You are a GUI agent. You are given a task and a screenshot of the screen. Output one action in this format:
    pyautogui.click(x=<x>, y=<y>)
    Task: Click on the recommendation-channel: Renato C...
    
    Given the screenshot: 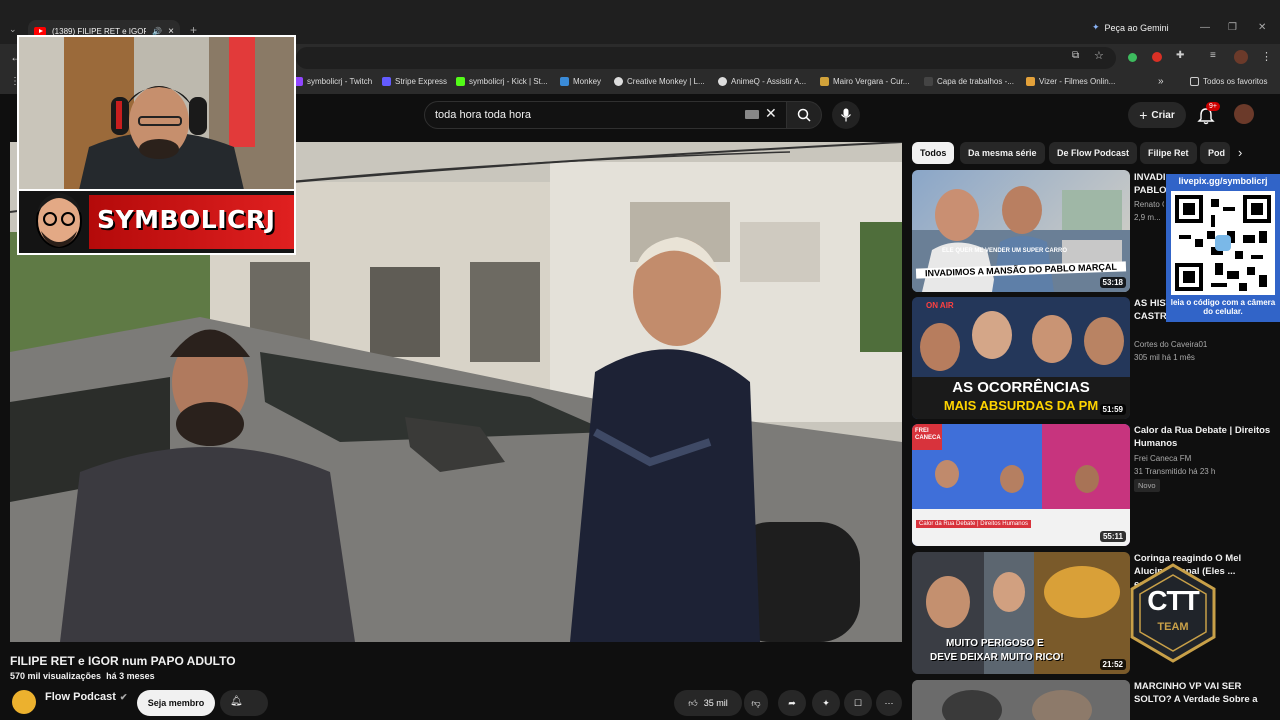 What is the action you would take?
    pyautogui.click(x=1149, y=204)
    